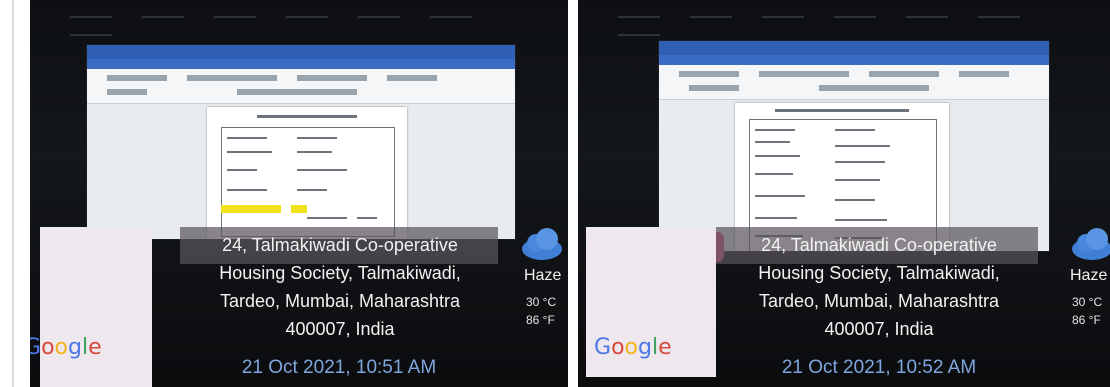 This screenshot has height=387, width=1110. What do you see at coordinates (13, 193) in the screenshot?
I see `margin-line` at bounding box center [13, 193].